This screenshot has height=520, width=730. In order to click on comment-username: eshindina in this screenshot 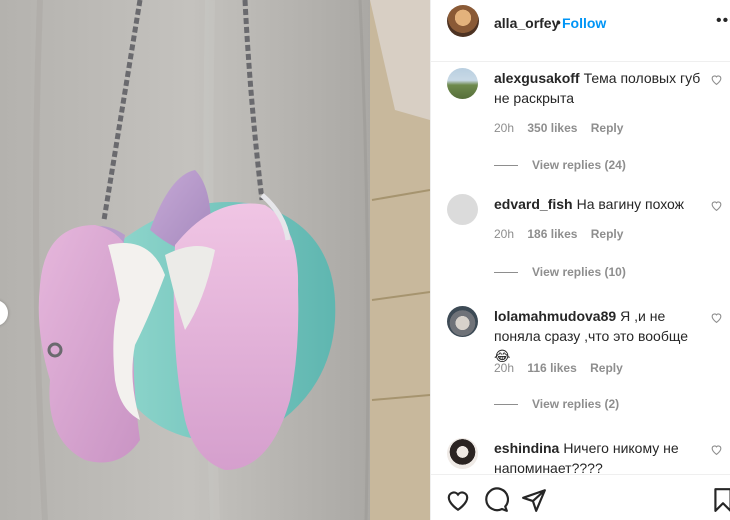, I will do `click(526, 448)`.